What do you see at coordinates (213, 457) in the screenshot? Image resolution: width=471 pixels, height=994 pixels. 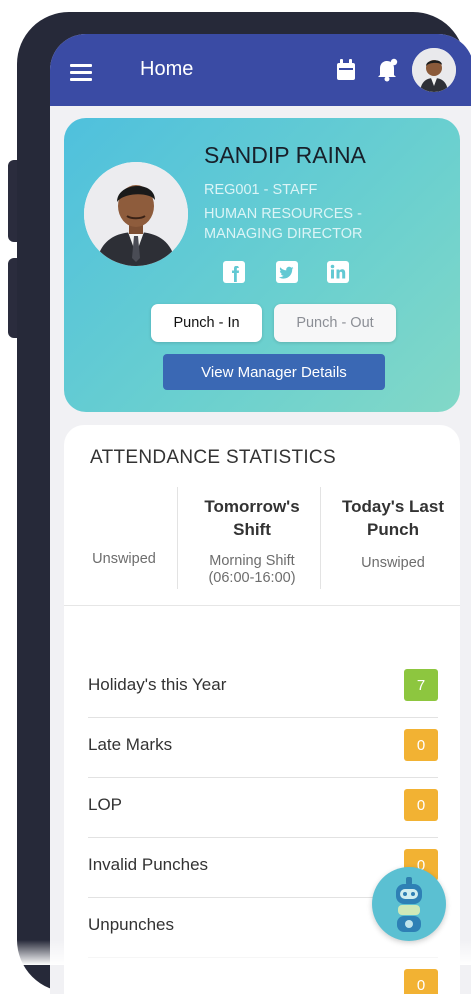 I see `section-title: ATTENDANCE STATISTICS` at bounding box center [213, 457].